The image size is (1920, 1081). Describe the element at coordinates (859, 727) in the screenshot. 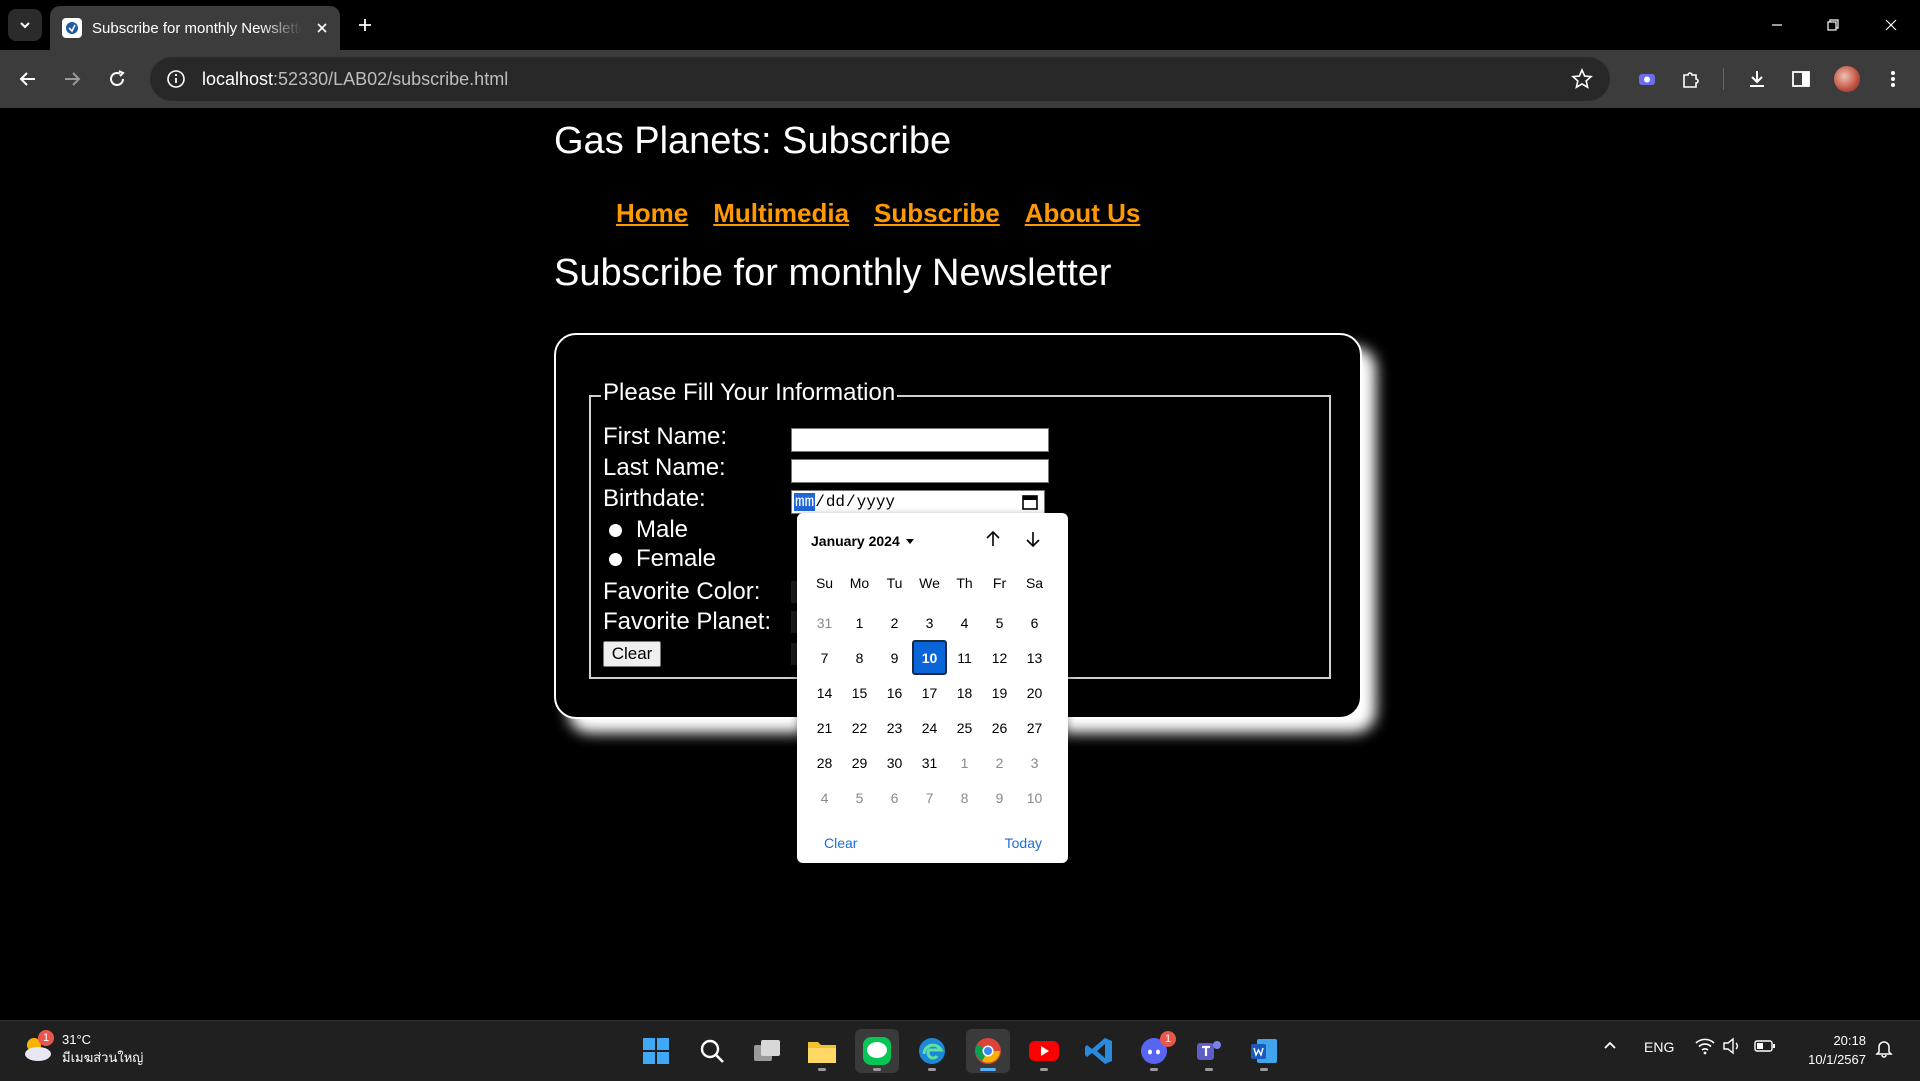

I see `calendar-day: 22` at that location.